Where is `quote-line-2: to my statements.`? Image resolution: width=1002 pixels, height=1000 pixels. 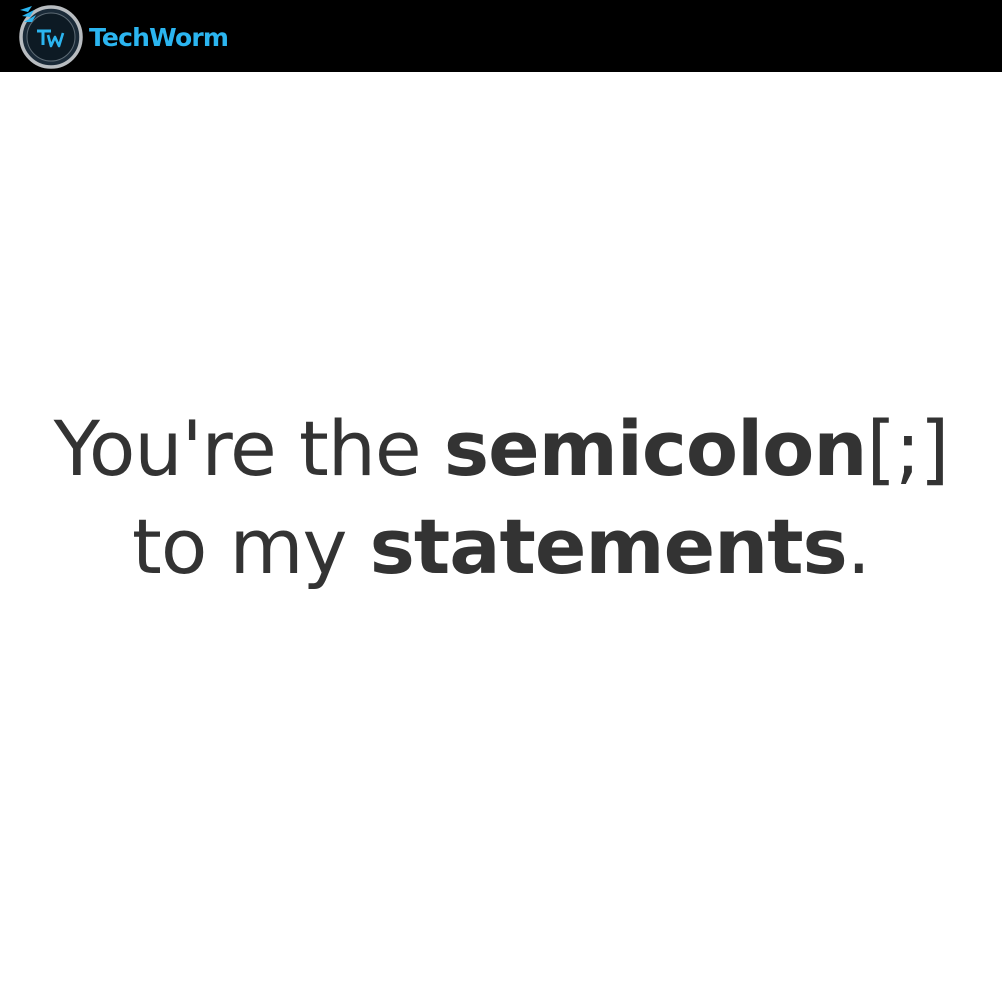
quote-line-2: to my statements. is located at coordinates (501, 547).